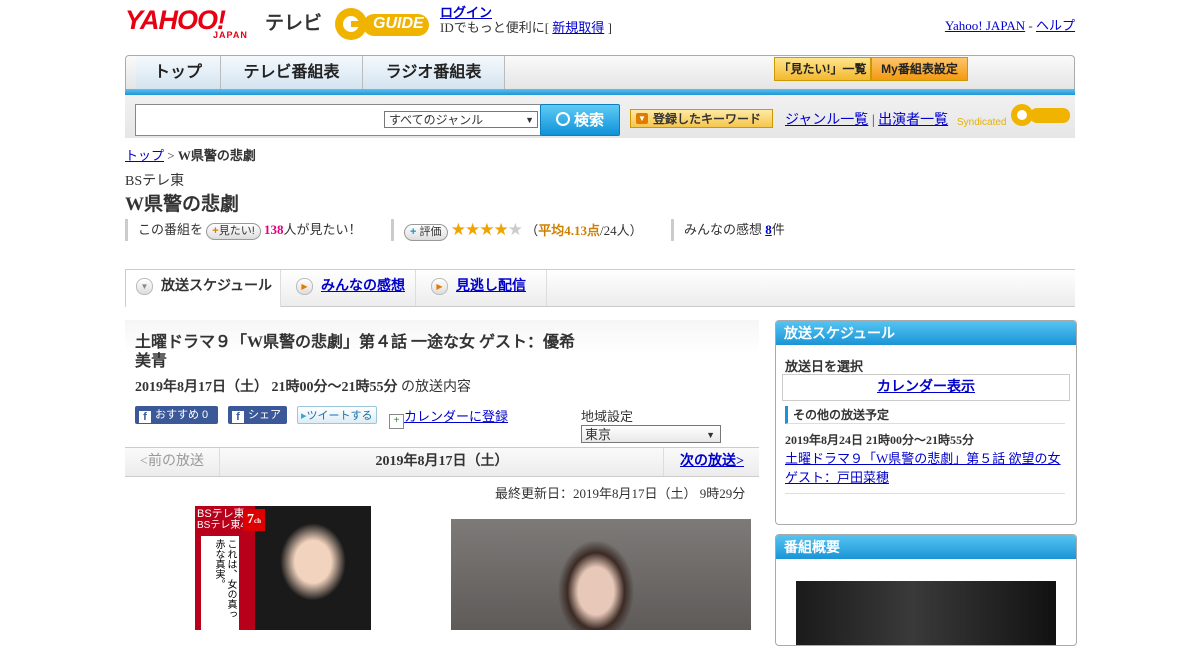  What do you see at coordinates (600, 72) in the screenshot?
I see `main-nav: トップ テレビ番組表 ラジオ番組表 「見たい!」一覧 My番組表設定` at bounding box center [600, 72].